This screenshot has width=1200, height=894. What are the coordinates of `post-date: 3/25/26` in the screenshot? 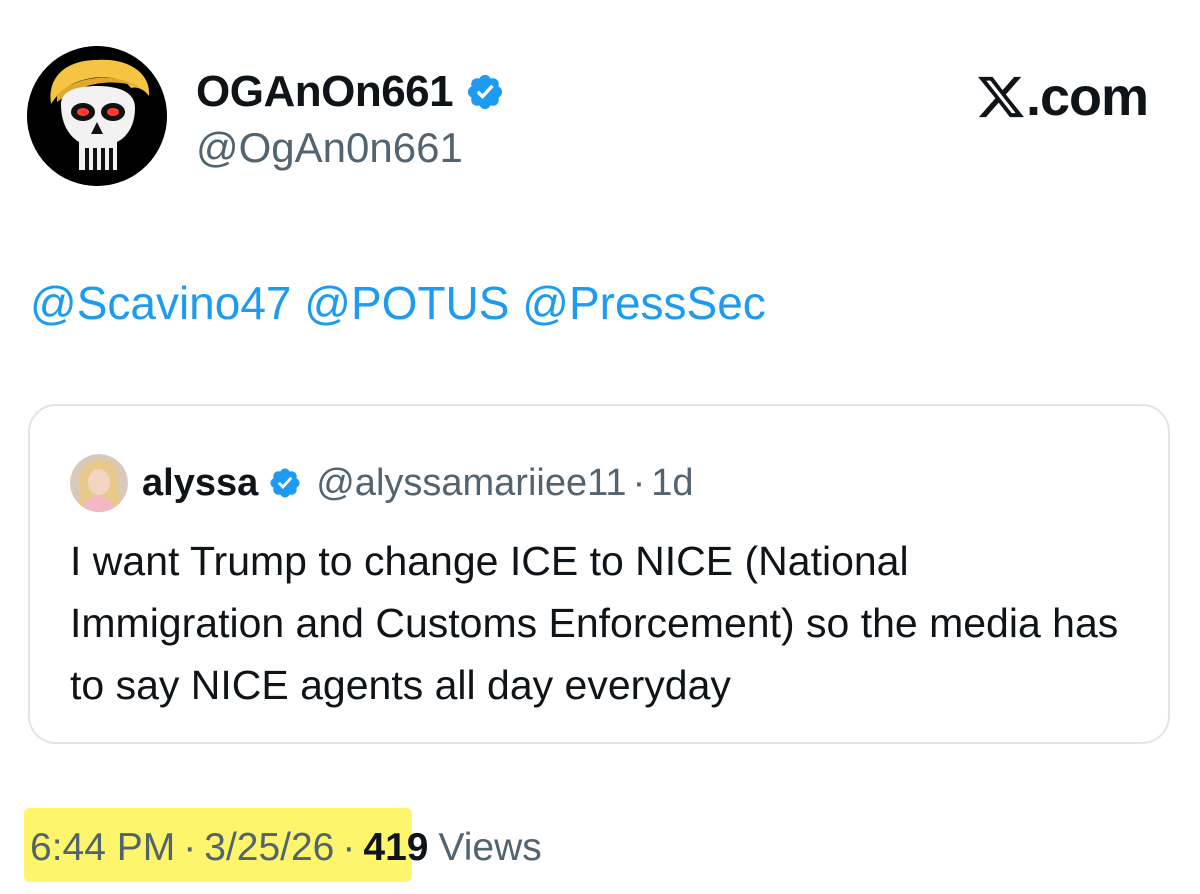 It's located at (269, 848).